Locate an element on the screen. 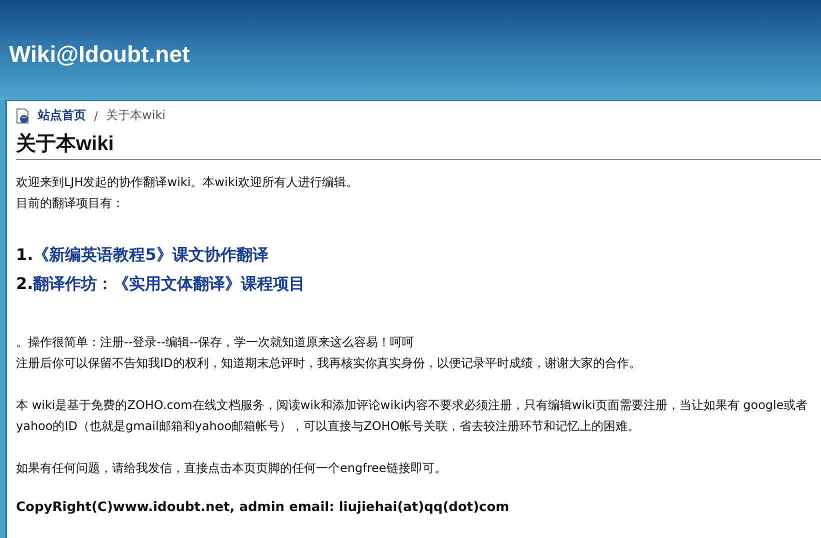 Image resolution: width=821 pixels, height=538 pixels. intro-text: 目前的翻译项目有： is located at coordinates (70, 203).